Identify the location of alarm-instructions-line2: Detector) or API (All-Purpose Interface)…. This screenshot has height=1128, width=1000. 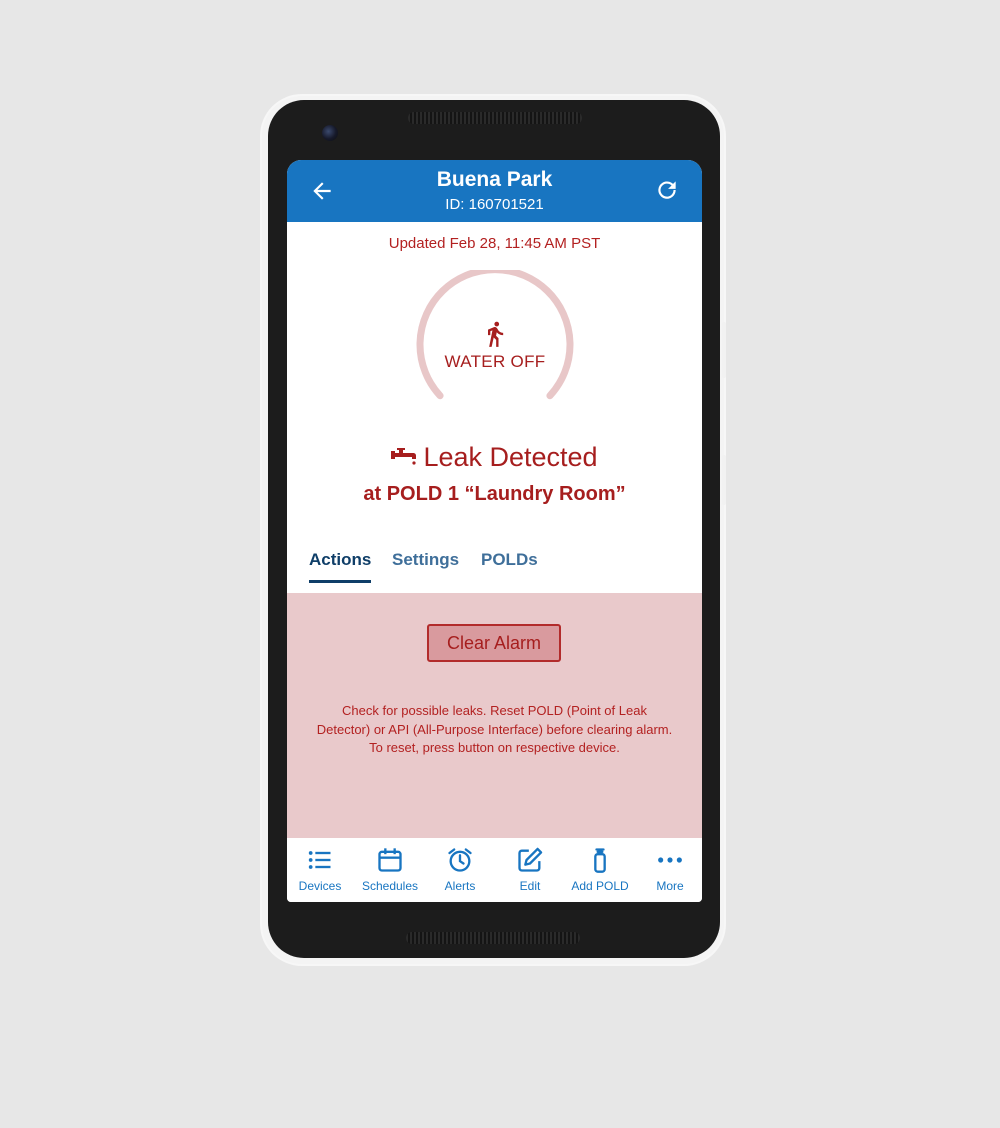
(494, 729).